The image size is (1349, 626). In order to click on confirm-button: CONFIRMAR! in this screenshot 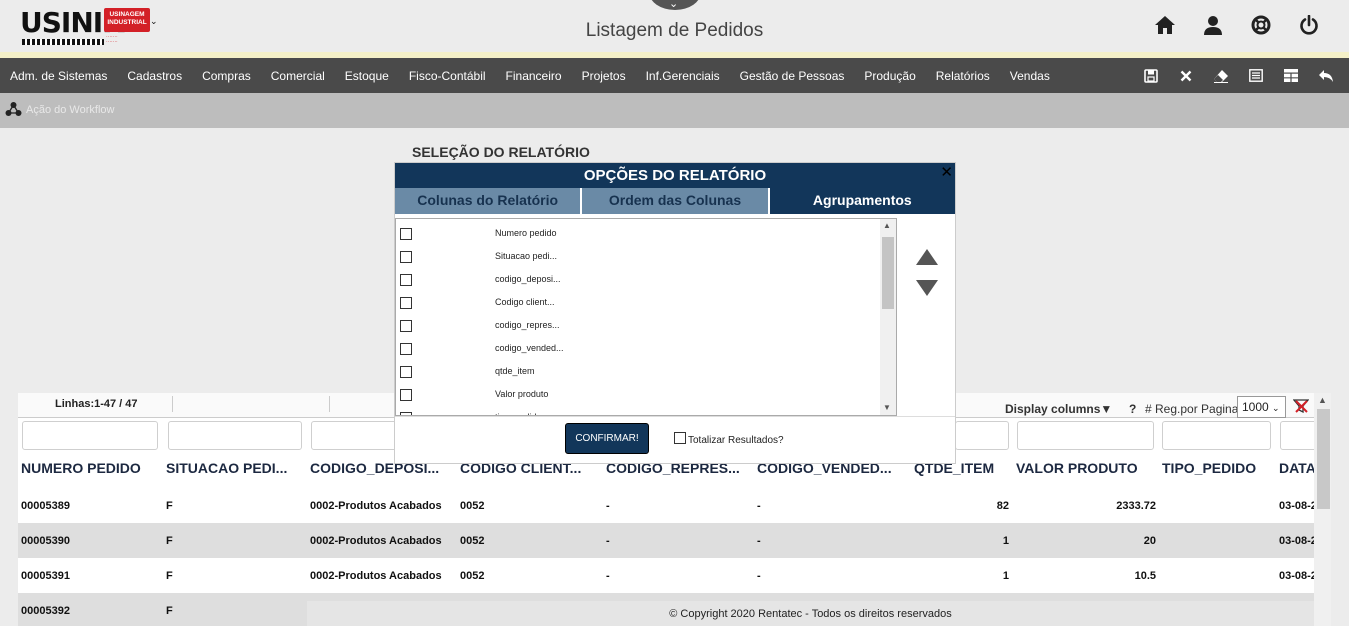, I will do `click(607, 438)`.